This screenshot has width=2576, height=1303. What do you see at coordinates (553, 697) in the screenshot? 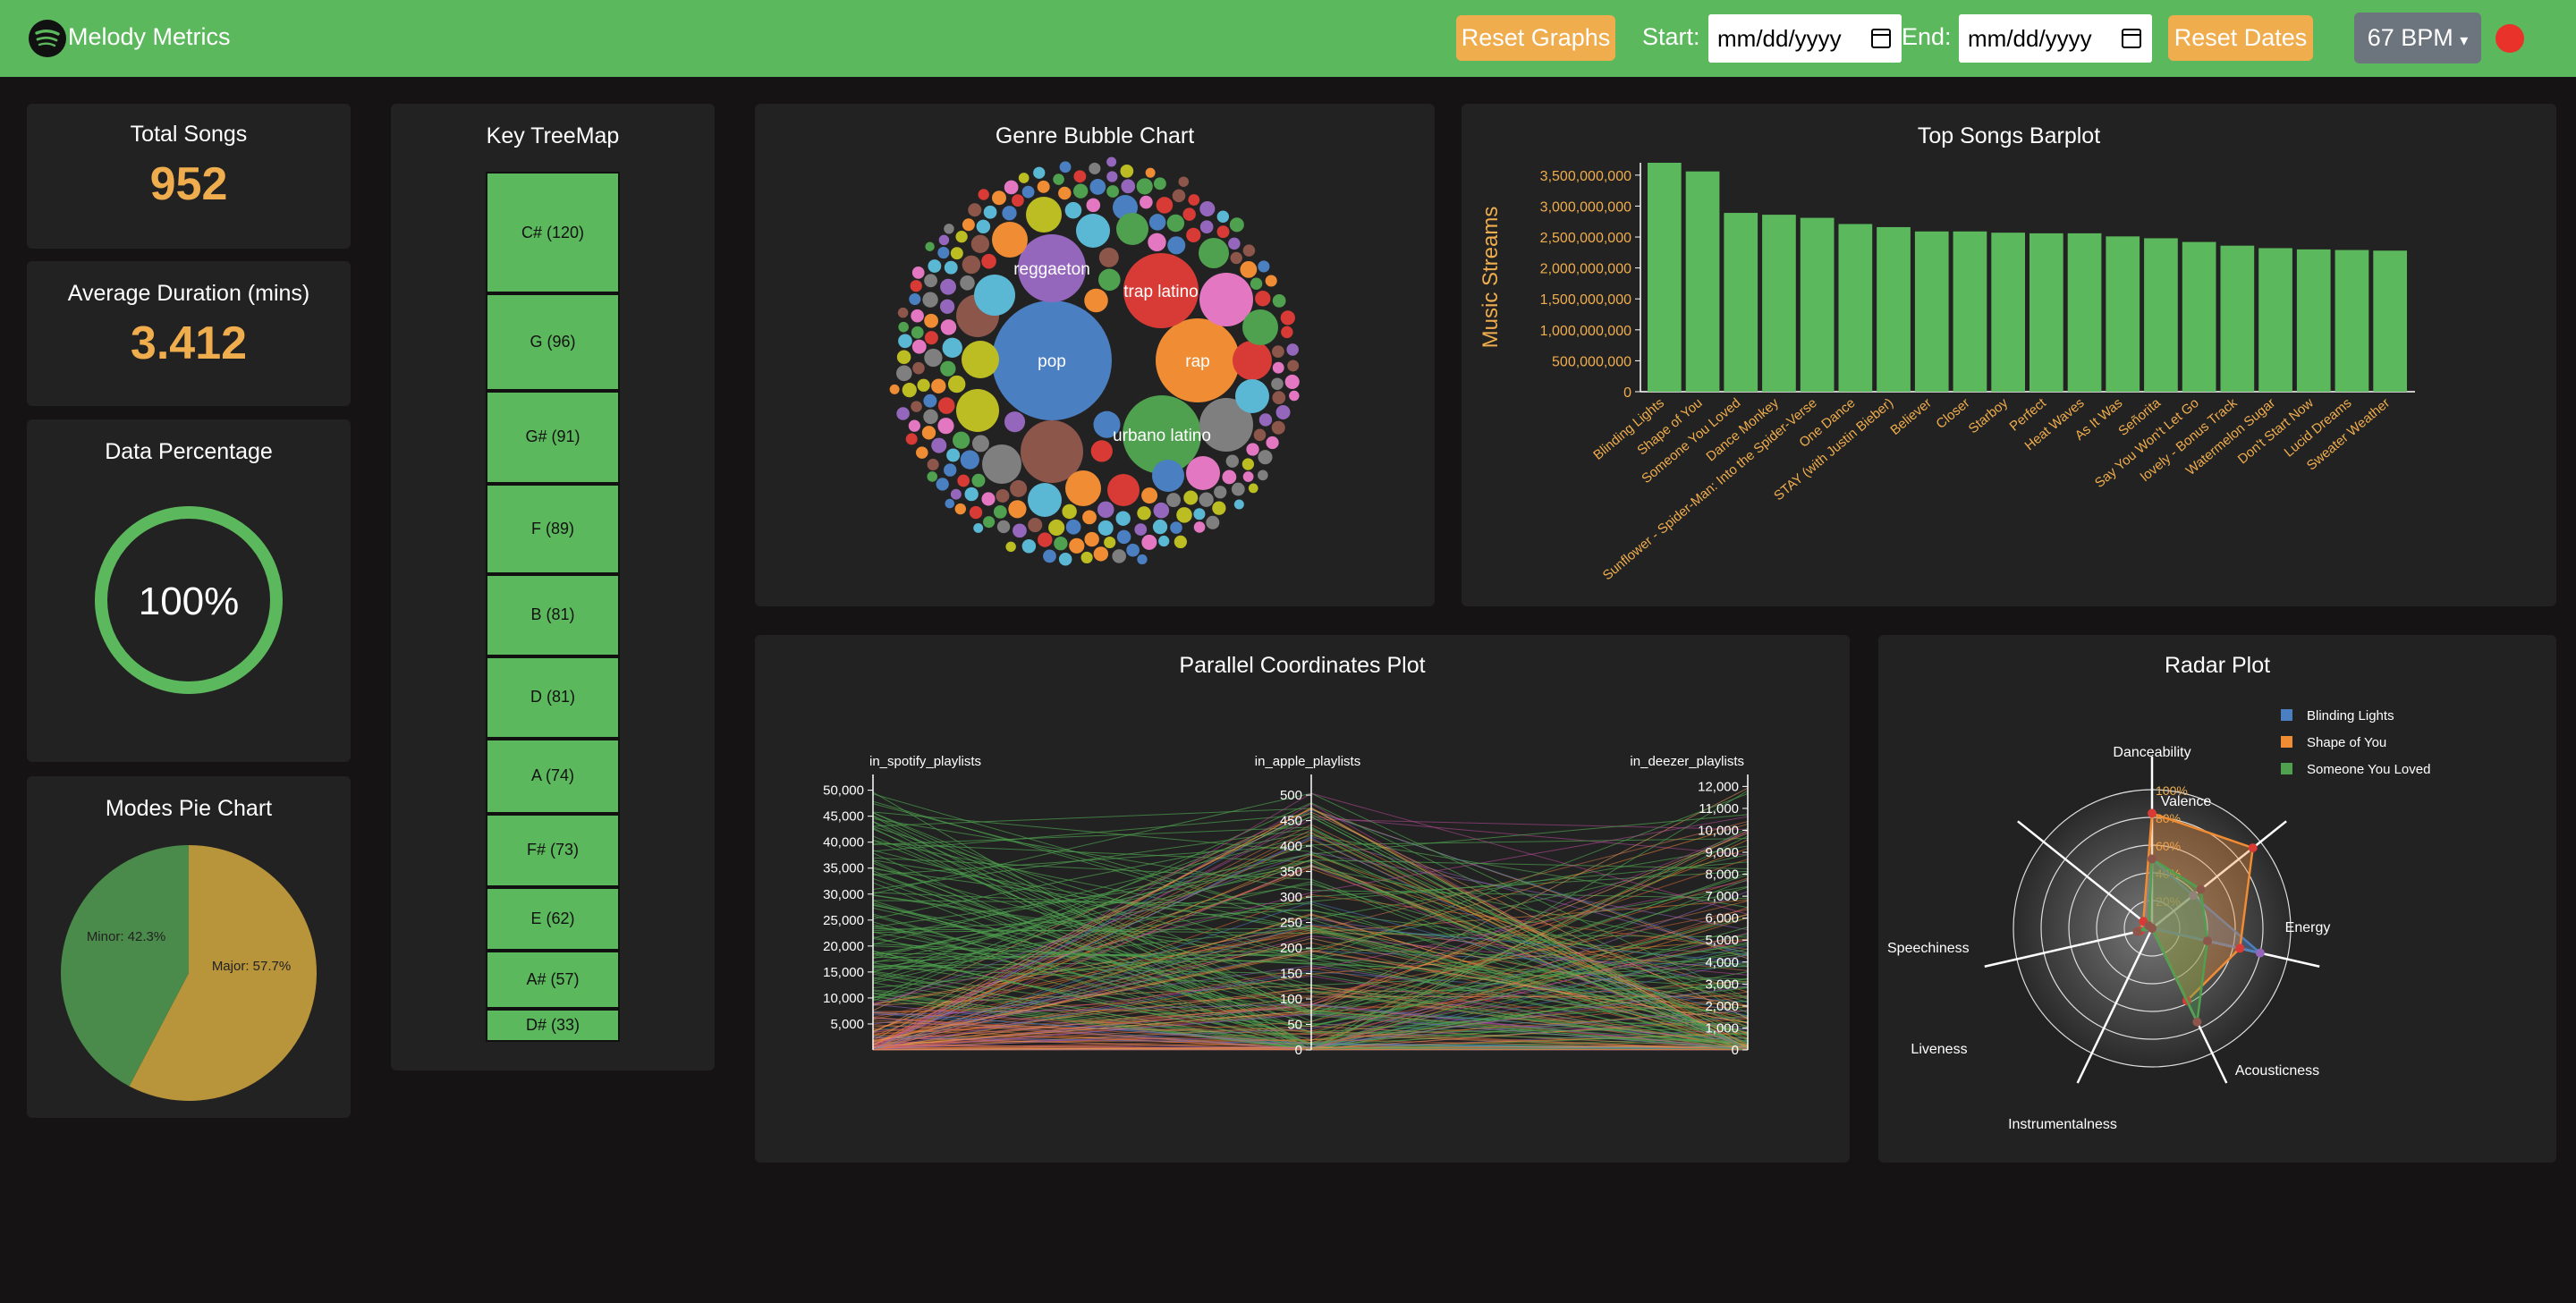
I see `treemap-cell: D (81)` at bounding box center [553, 697].